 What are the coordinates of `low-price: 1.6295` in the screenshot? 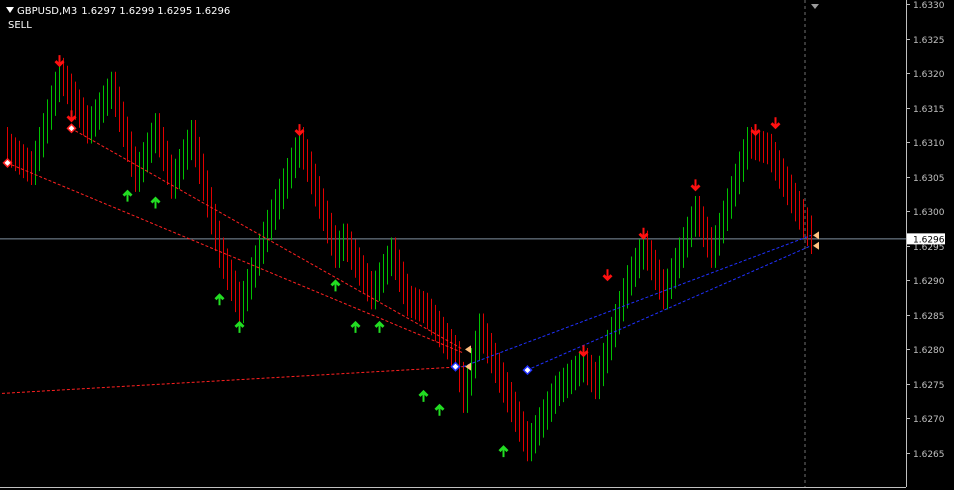 It's located at (175, 11).